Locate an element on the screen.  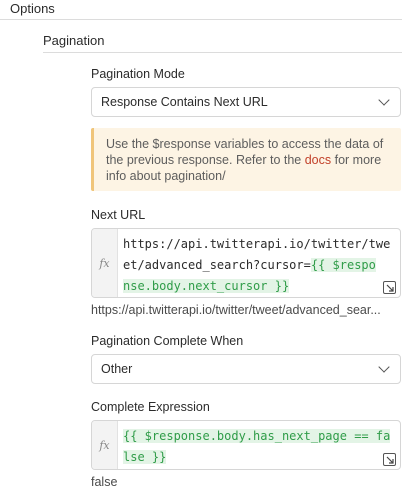
next-url-label: Next URL is located at coordinates (118, 215).